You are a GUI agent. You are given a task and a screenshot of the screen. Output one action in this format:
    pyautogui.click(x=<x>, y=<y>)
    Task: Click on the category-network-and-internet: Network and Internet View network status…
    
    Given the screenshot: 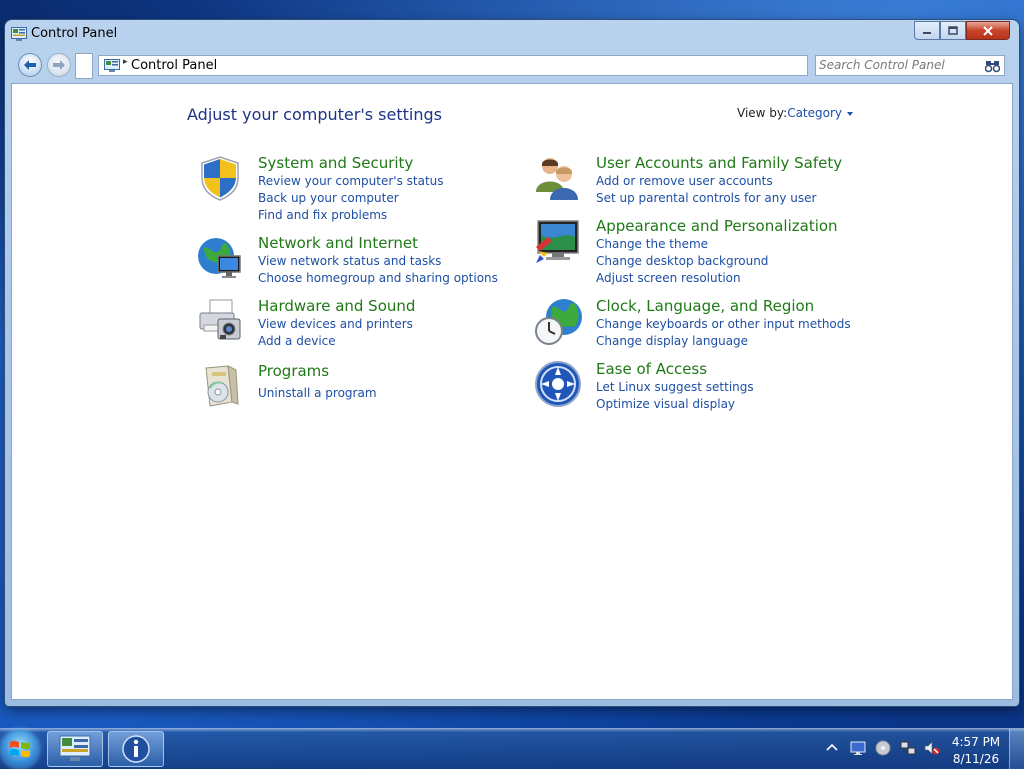 What is the action you would take?
    pyautogui.click(x=361, y=264)
    